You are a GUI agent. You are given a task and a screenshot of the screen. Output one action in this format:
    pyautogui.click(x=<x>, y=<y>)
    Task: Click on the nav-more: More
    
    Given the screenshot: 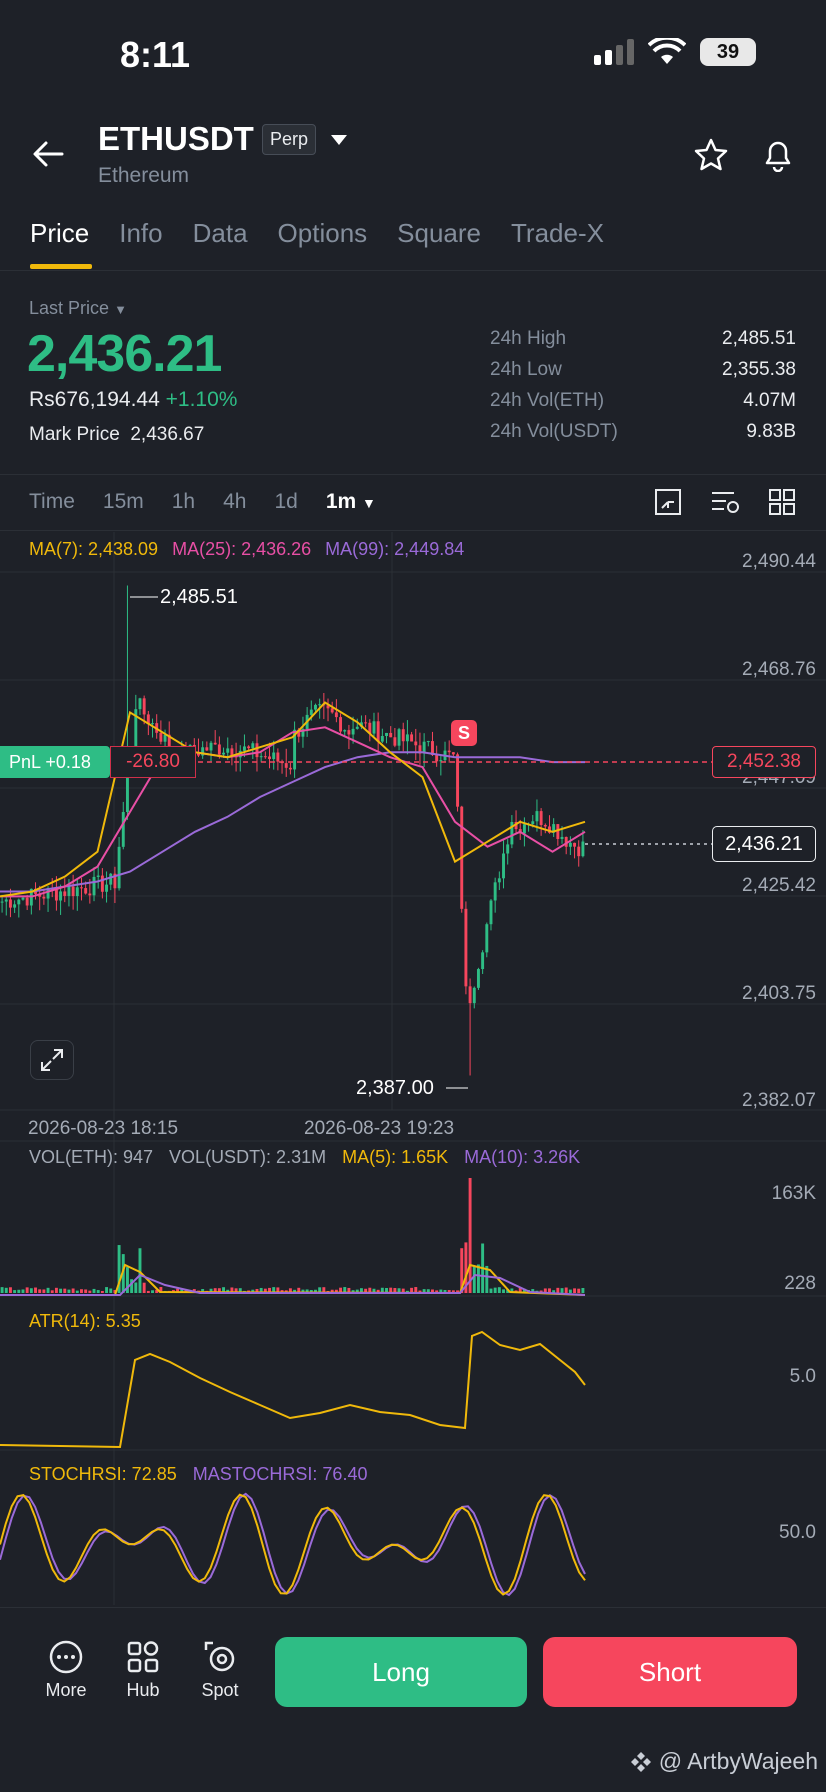 What is the action you would take?
    pyautogui.click(x=66, y=1670)
    